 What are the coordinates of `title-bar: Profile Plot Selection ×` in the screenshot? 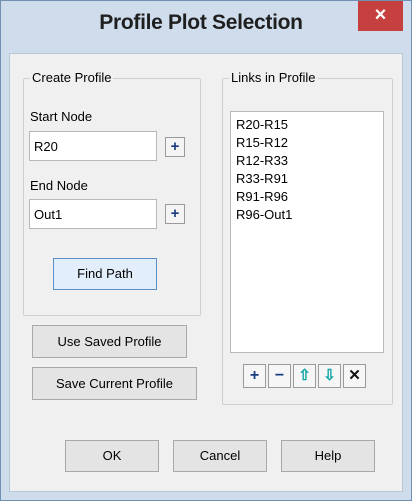 It's located at (206, 27).